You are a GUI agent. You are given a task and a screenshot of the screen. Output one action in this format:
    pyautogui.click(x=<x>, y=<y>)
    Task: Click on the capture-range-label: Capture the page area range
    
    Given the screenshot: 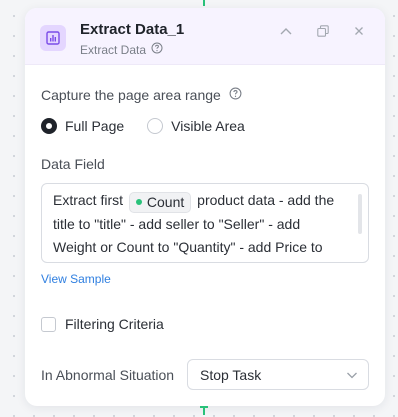 What is the action you would take?
    pyautogui.click(x=131, y=95)
    